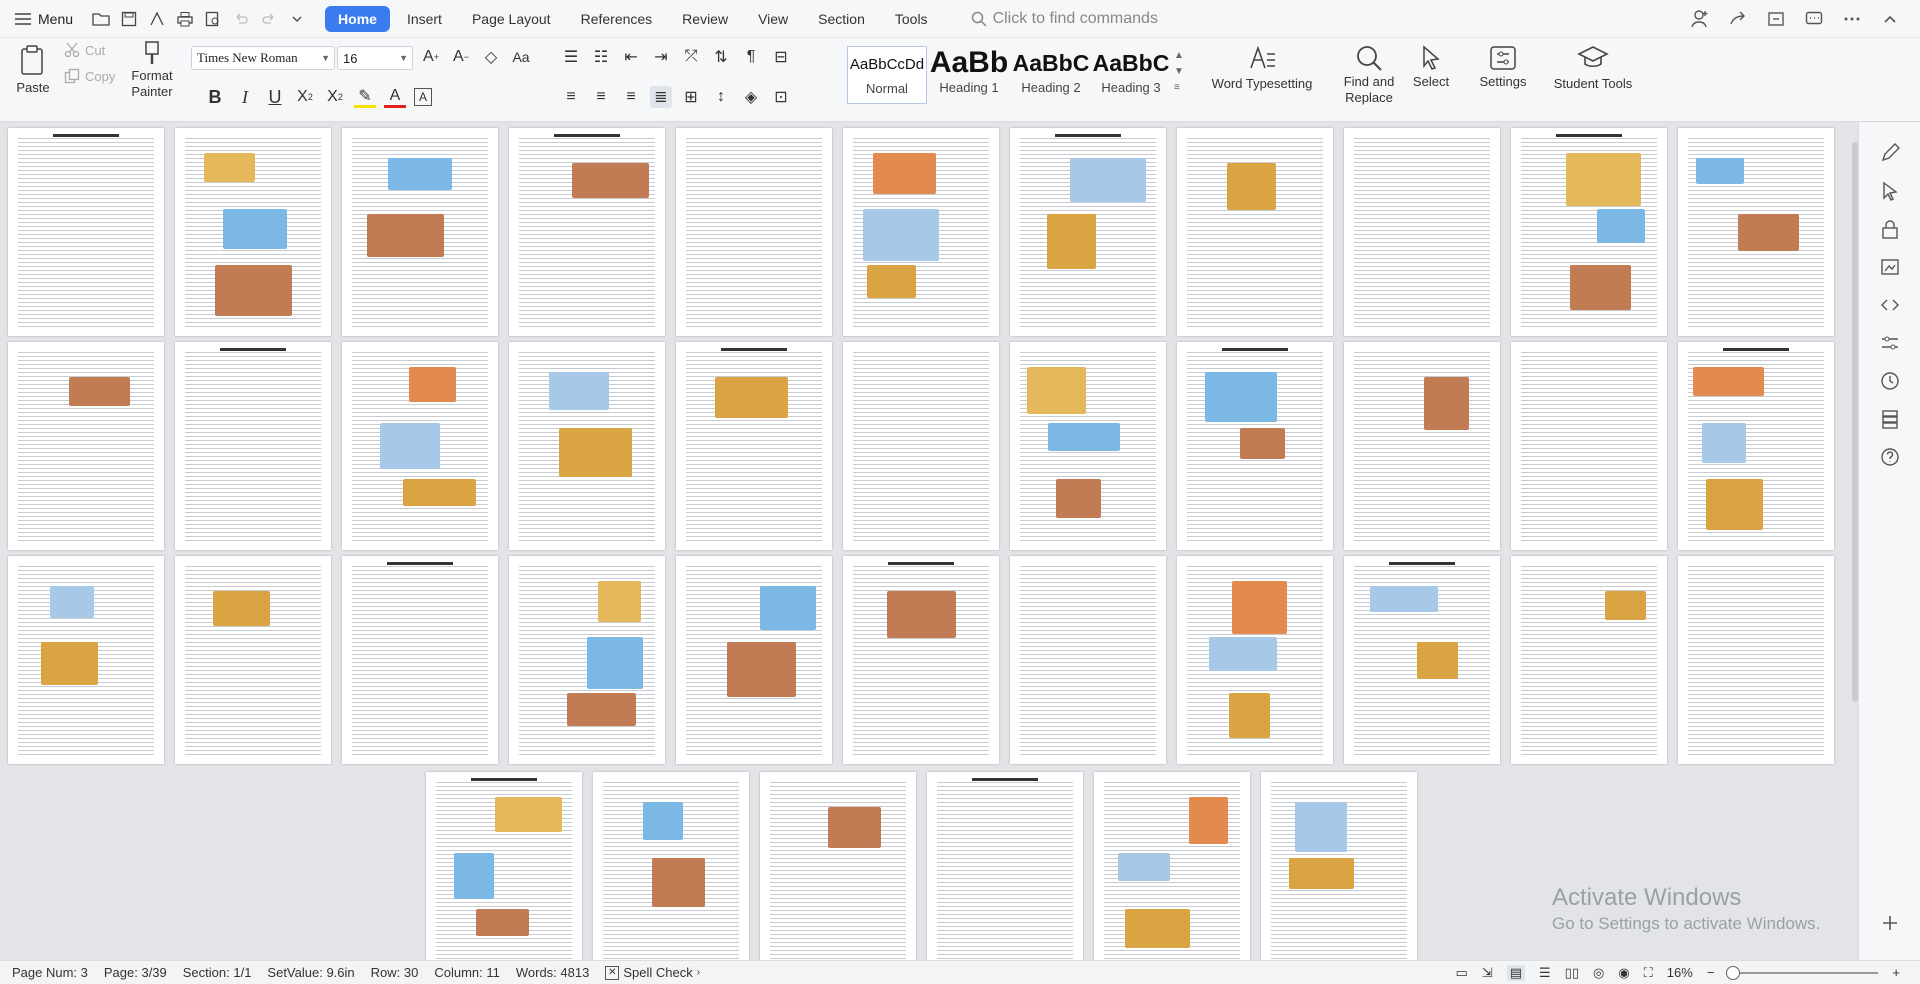 This screenshot has height=984, width=1920. Describe the element at coordinates (1802, 972) in the screenshot. I see `zoom-slider` at that location.